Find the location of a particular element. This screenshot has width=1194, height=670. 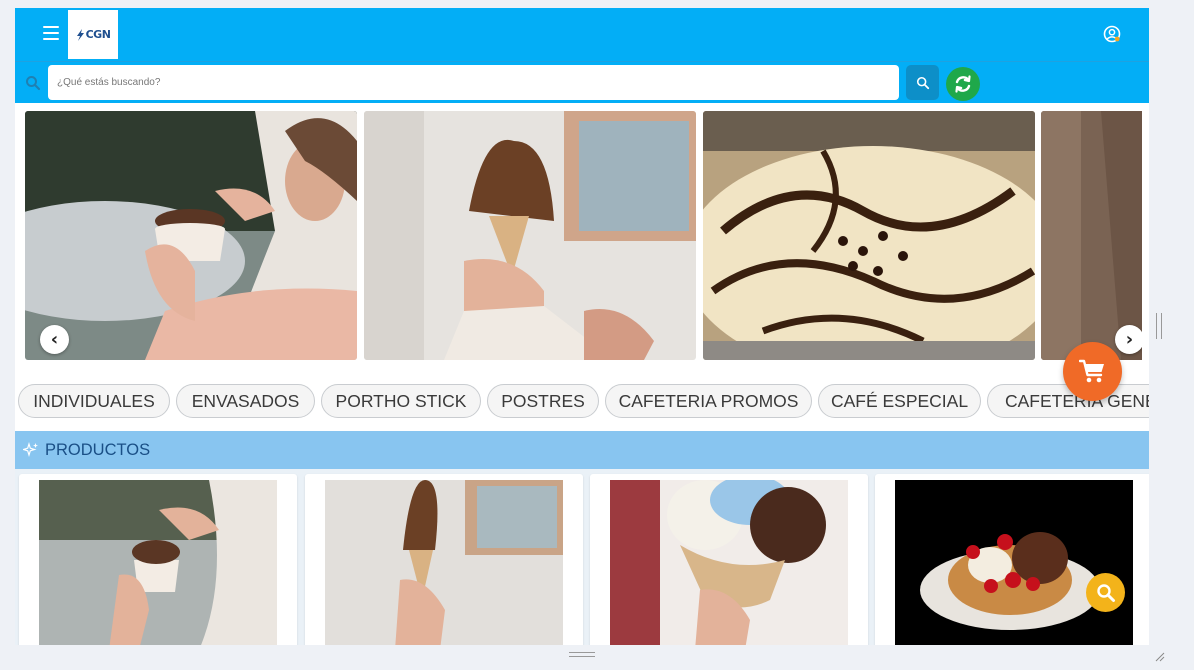

user-account-icon is located at coordinates (1112, 34).